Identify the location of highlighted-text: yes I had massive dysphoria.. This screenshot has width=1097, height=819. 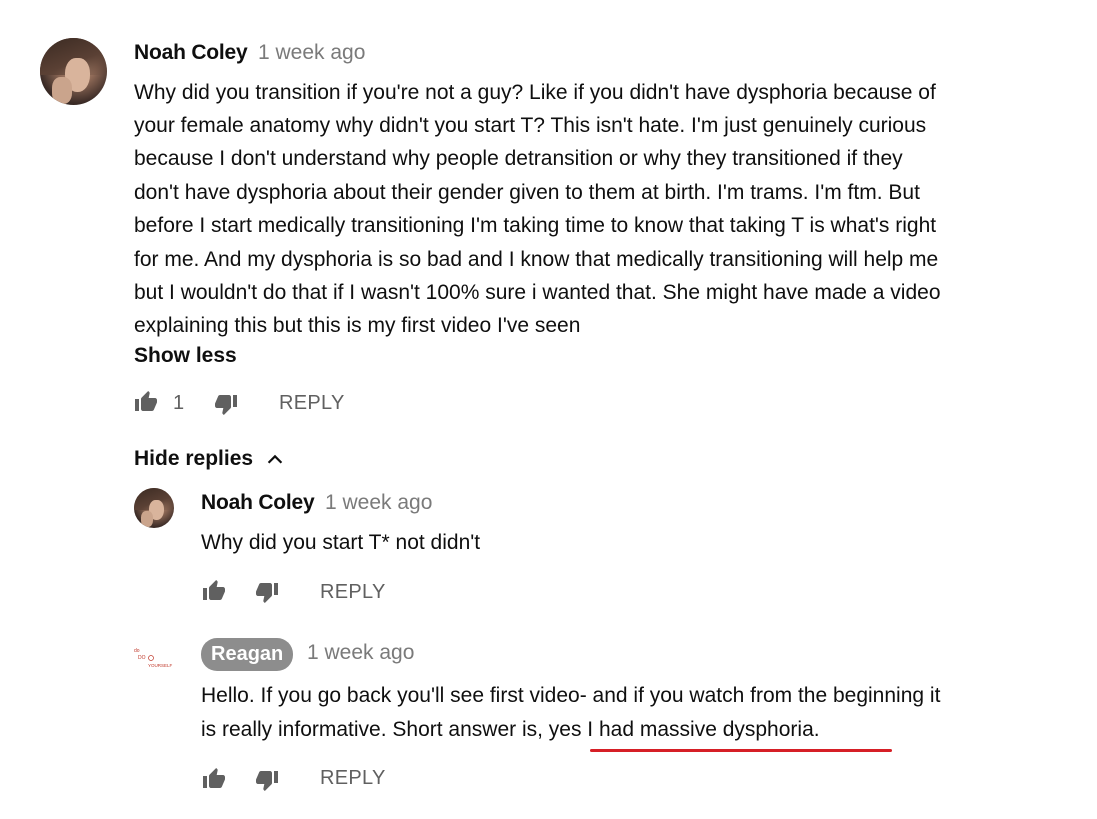
(684, 729).